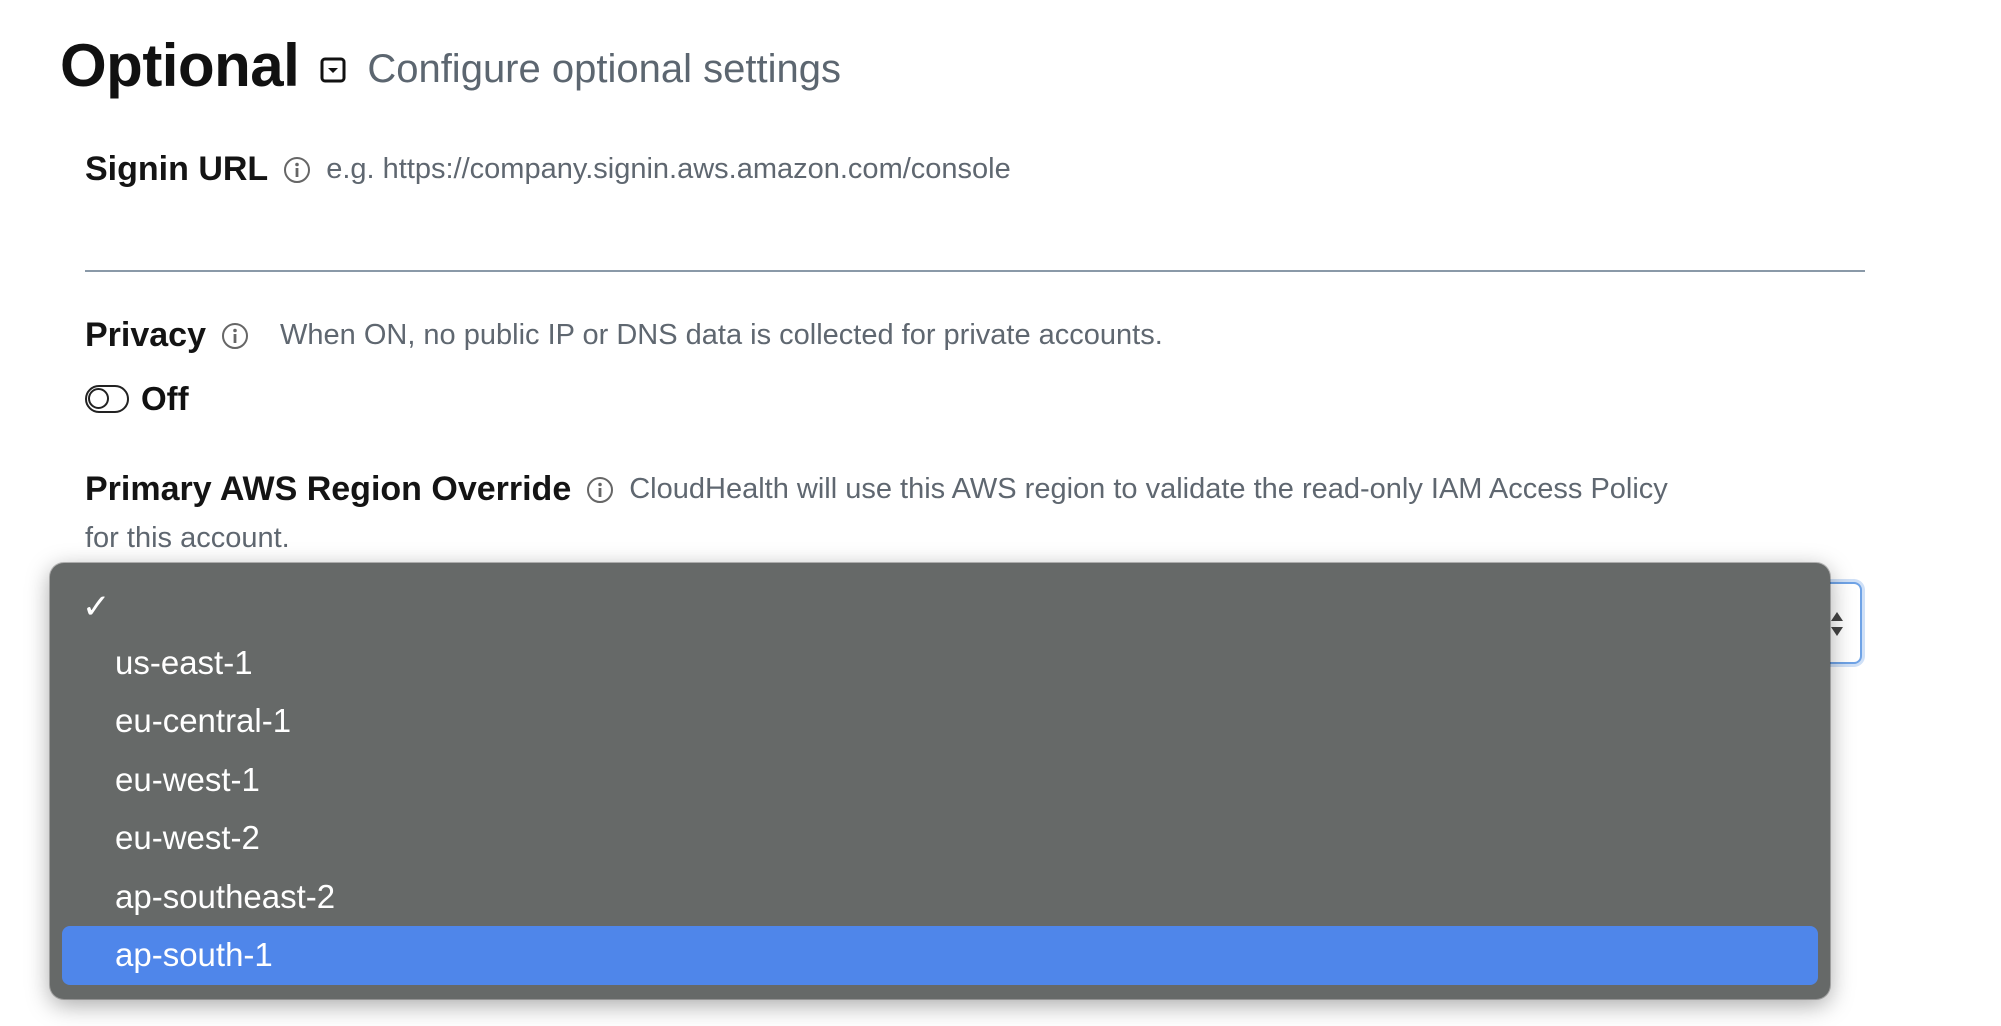 Image resolution: width=2001 pixels, height=1026 pixels. I want to click on dropdown-option-eu-west-1: eu-west-1, so click(940, 780).